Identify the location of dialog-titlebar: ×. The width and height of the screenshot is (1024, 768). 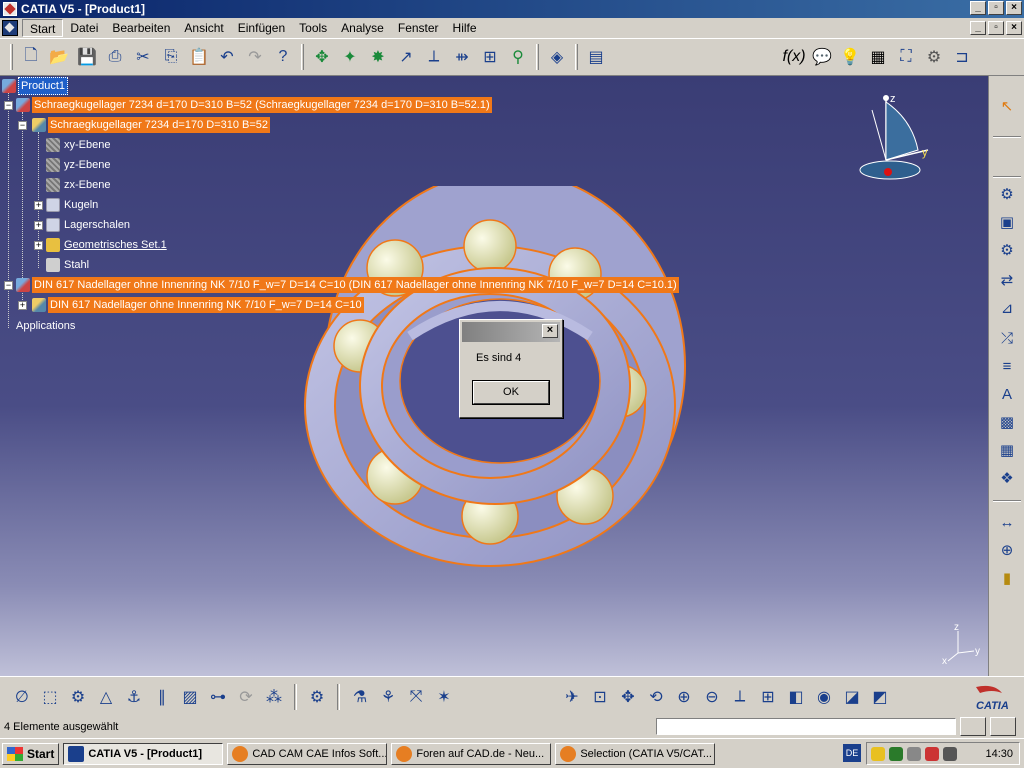
(511, 332).